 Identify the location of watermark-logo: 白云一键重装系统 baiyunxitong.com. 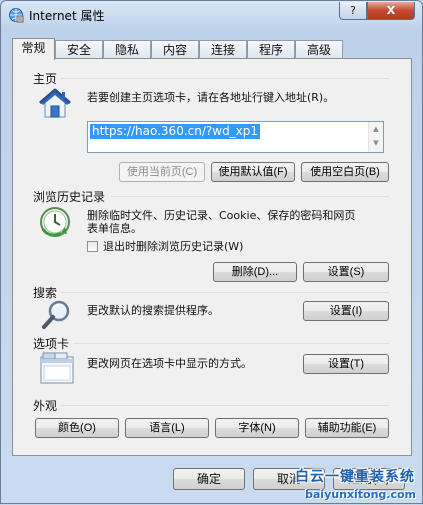
(356, 484).